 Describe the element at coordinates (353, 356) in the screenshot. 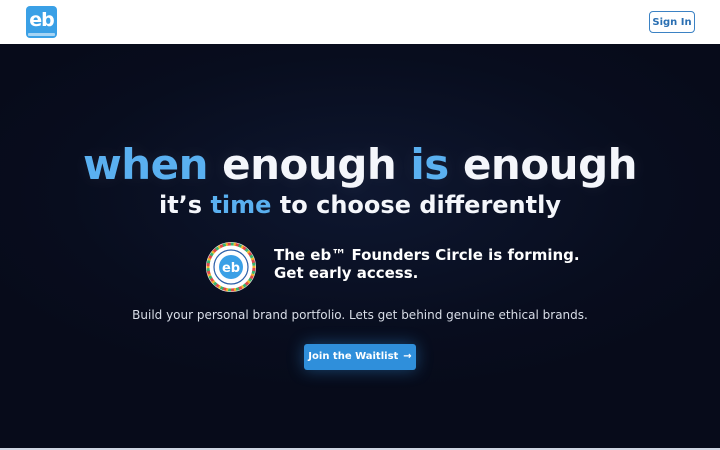

I see `join-waitlist-label: Join the Waitlist` at that location.